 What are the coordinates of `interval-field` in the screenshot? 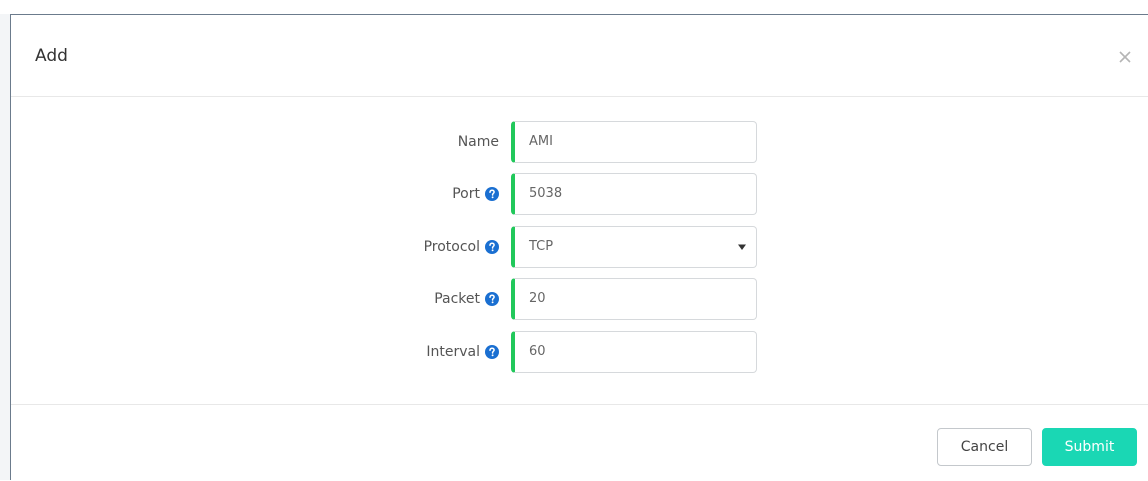 It's located at (634, 352).